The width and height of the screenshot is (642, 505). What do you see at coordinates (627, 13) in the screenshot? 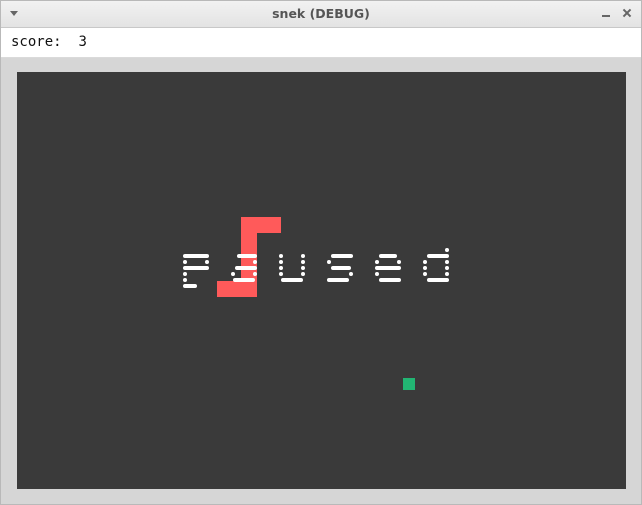
I see `close-icon` at bounding box center [627, 13].